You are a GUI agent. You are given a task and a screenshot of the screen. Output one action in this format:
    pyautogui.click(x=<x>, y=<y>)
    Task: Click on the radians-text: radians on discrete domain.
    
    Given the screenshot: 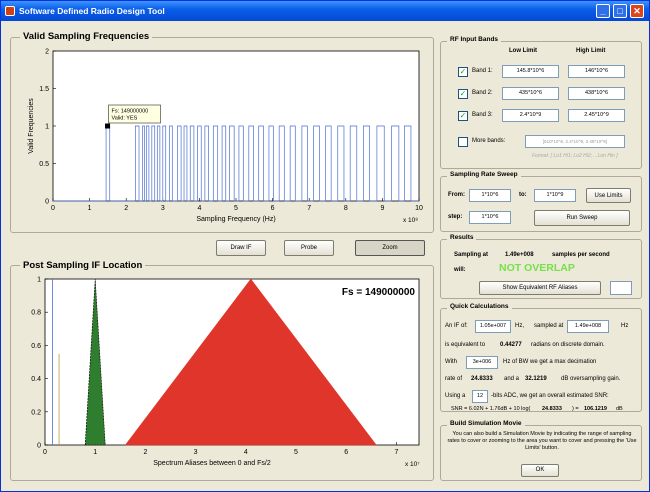 What is the action you would take?
    pyautogui.click(x=568, y=345)
    